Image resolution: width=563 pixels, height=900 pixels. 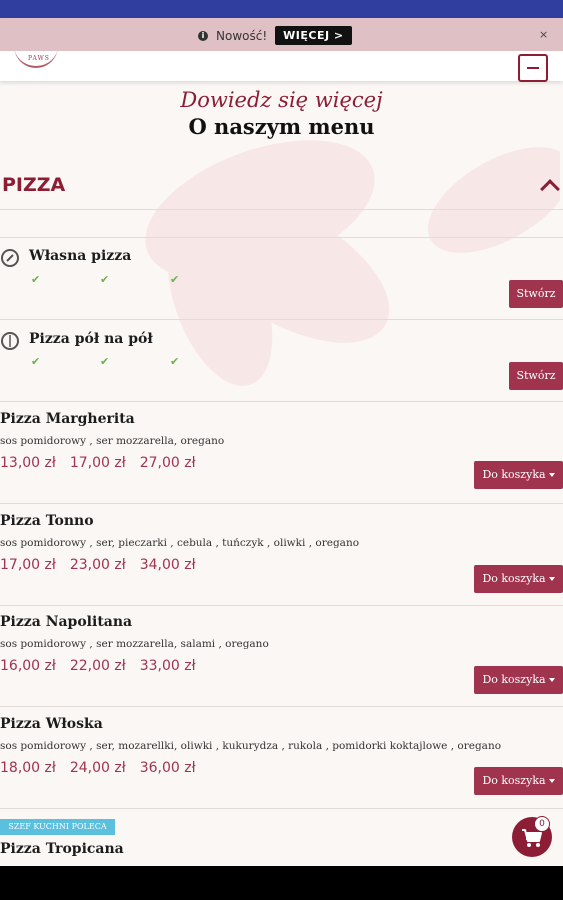 I want to click on item-name: Pizza Włoska, so click(x=51, y=724).